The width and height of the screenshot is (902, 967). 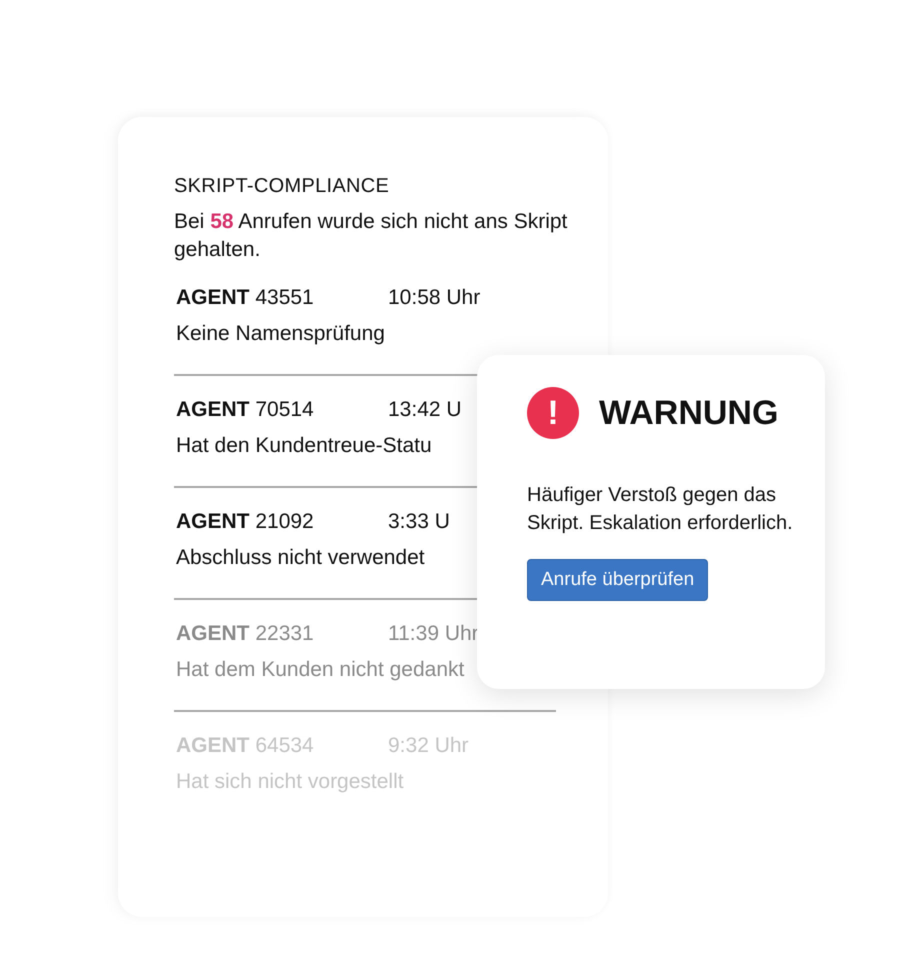 I want to click on warning-message: Häufiger Verstoß gegen das Skript. Eskalation erforderlich., so click(x=660, y=509).